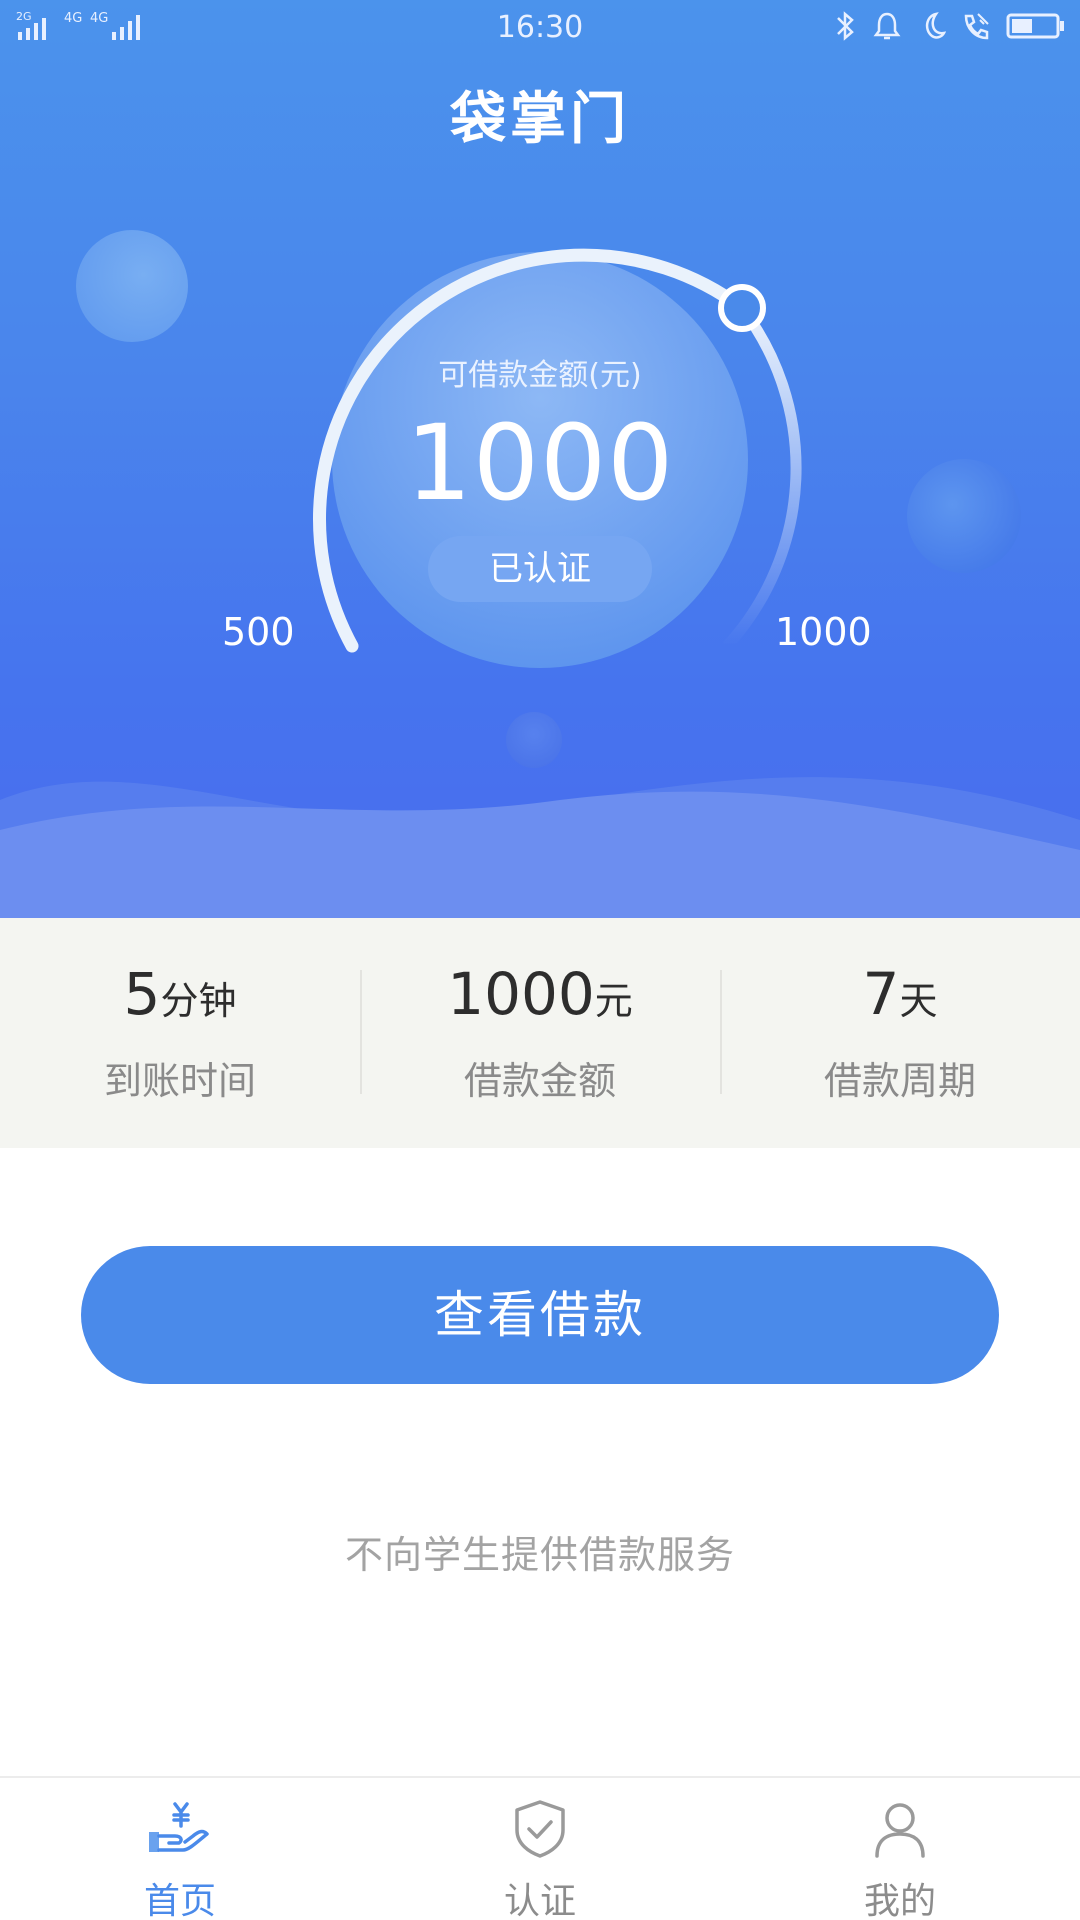  I want to click on tab-label: 认证, so click(539, 1900).